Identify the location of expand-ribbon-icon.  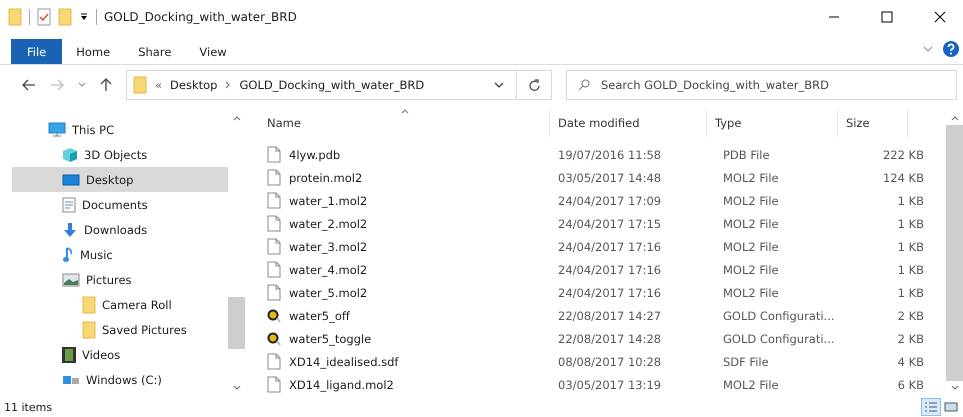
(928, 49).